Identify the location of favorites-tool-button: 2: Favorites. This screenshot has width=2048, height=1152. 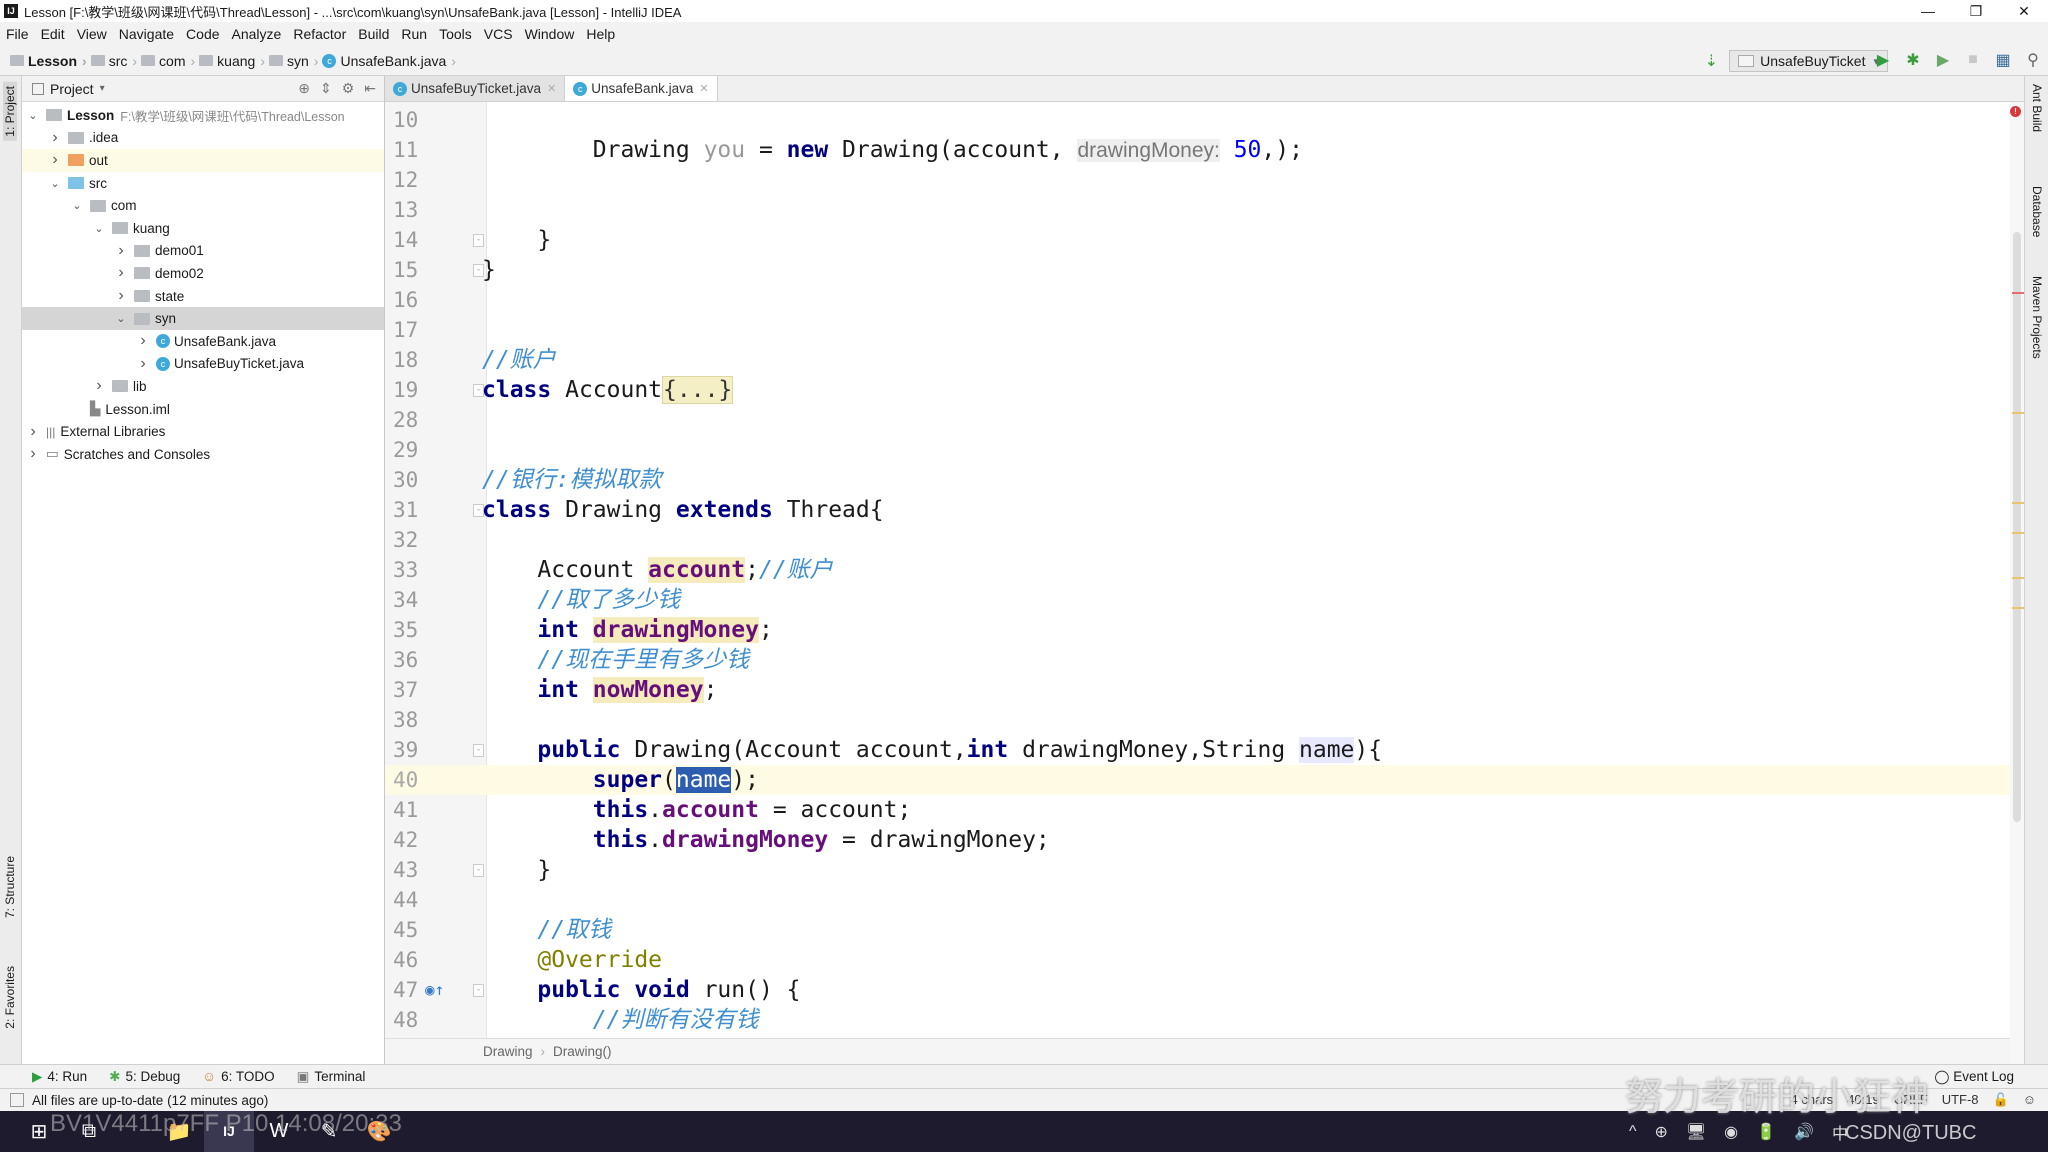
(10, 997).